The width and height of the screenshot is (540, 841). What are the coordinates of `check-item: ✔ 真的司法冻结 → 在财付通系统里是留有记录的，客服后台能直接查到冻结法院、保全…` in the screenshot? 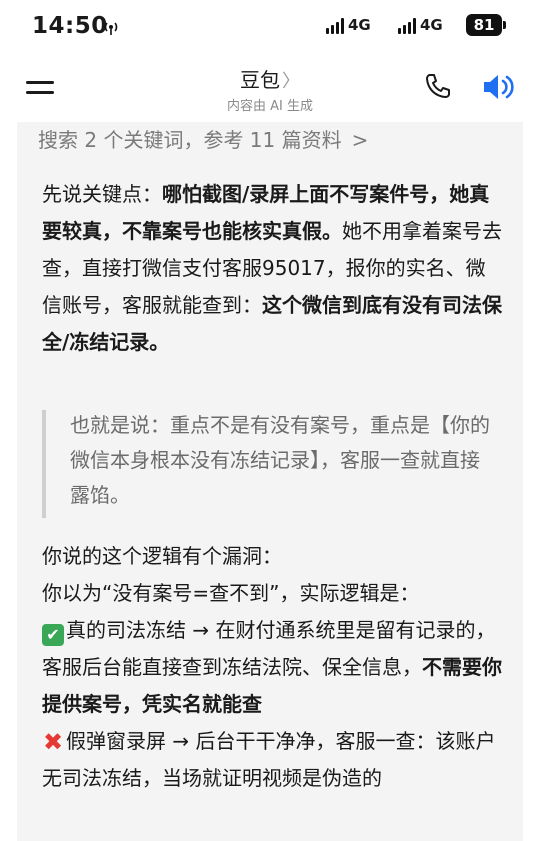 It's located at (272, 667).